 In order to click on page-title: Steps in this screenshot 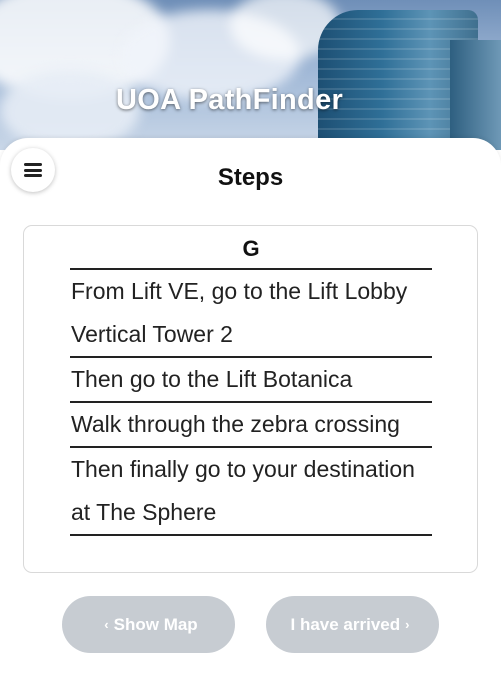, I will do `click(250, 177)`.